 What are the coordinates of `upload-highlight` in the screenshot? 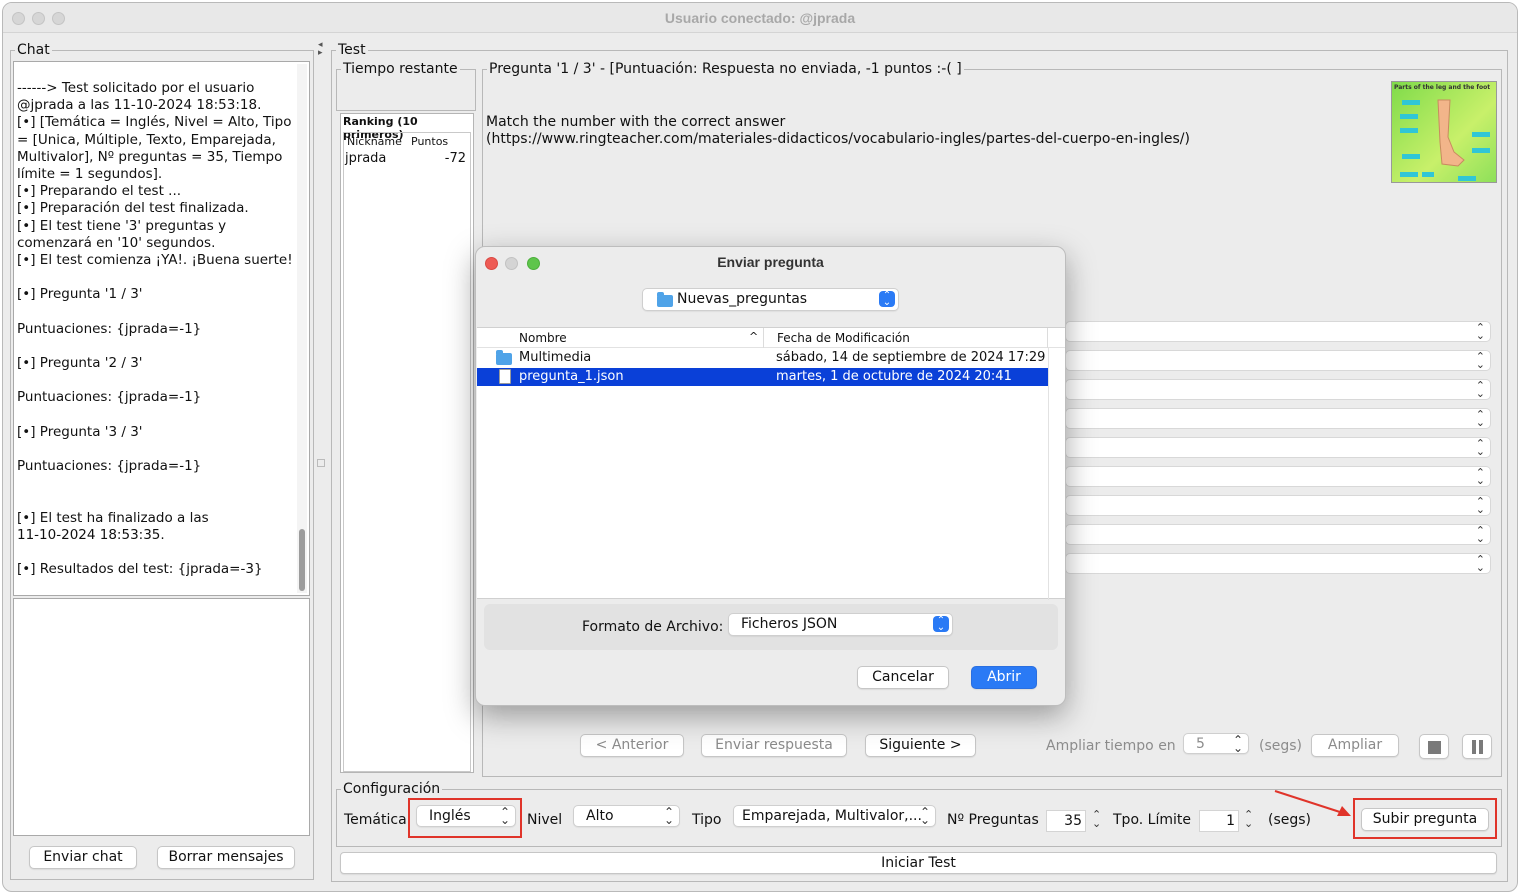 It's located at (1425, 818).